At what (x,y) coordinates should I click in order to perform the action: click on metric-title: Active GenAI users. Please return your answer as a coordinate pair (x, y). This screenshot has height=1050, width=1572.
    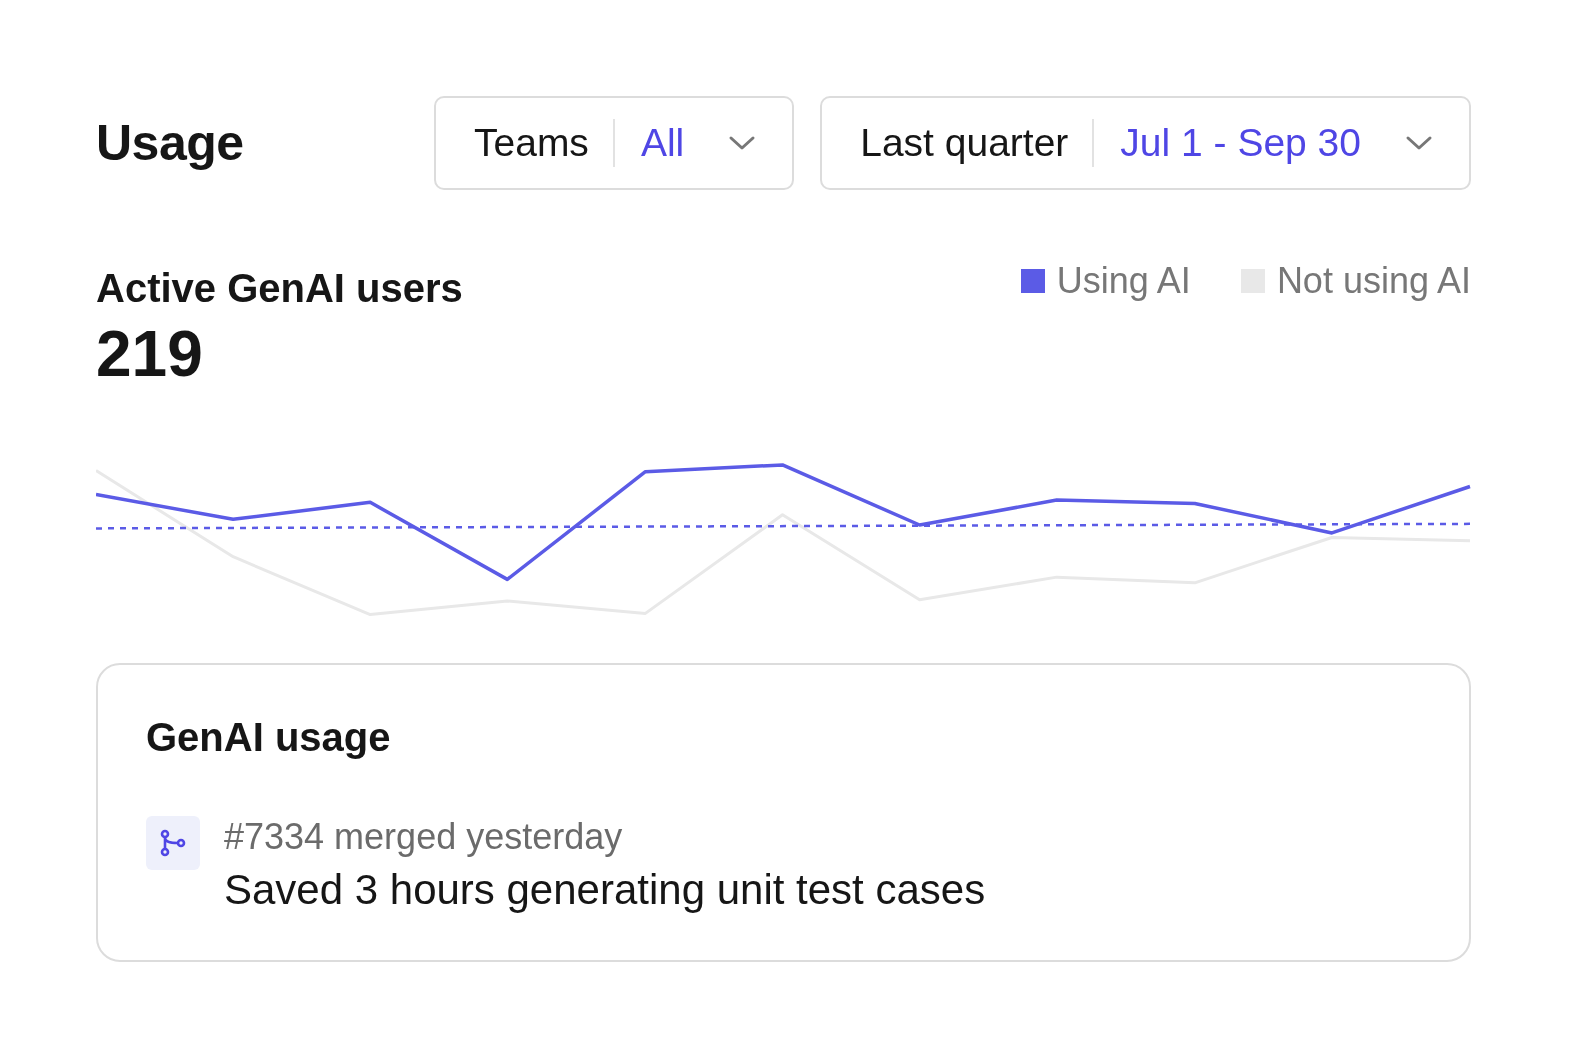
    Looking at the image, I should click on (279, 288).